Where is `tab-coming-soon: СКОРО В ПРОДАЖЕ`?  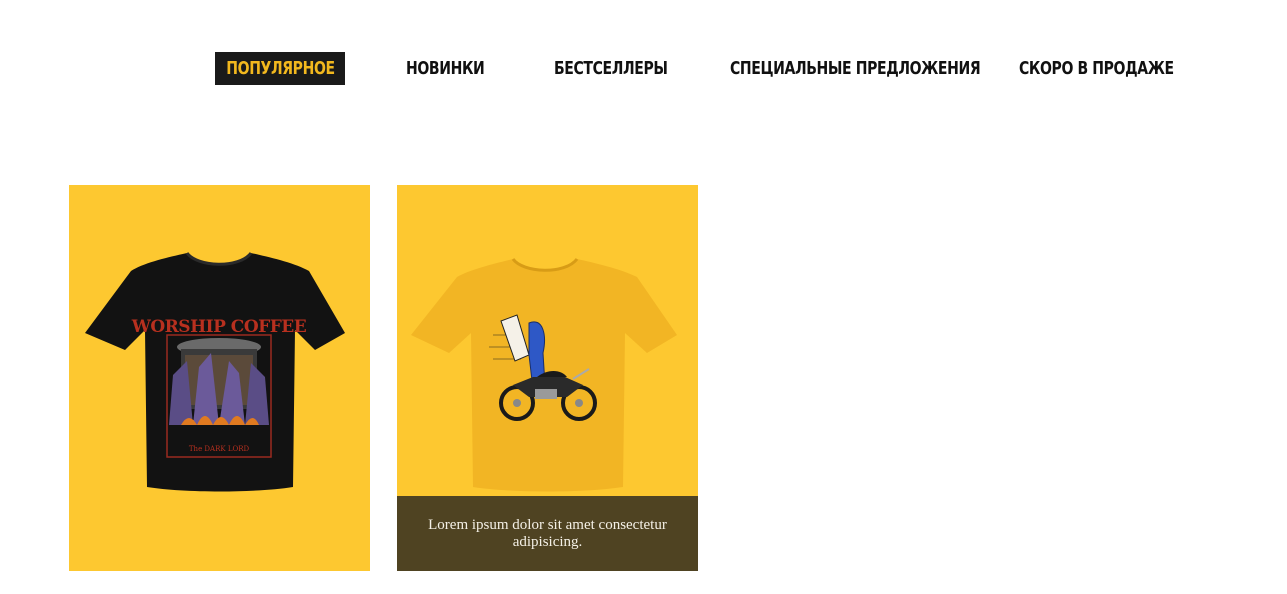 tab-coming-soon: СКОРО В ПРОДАЖЕ is located at coordinates (1096, 68).